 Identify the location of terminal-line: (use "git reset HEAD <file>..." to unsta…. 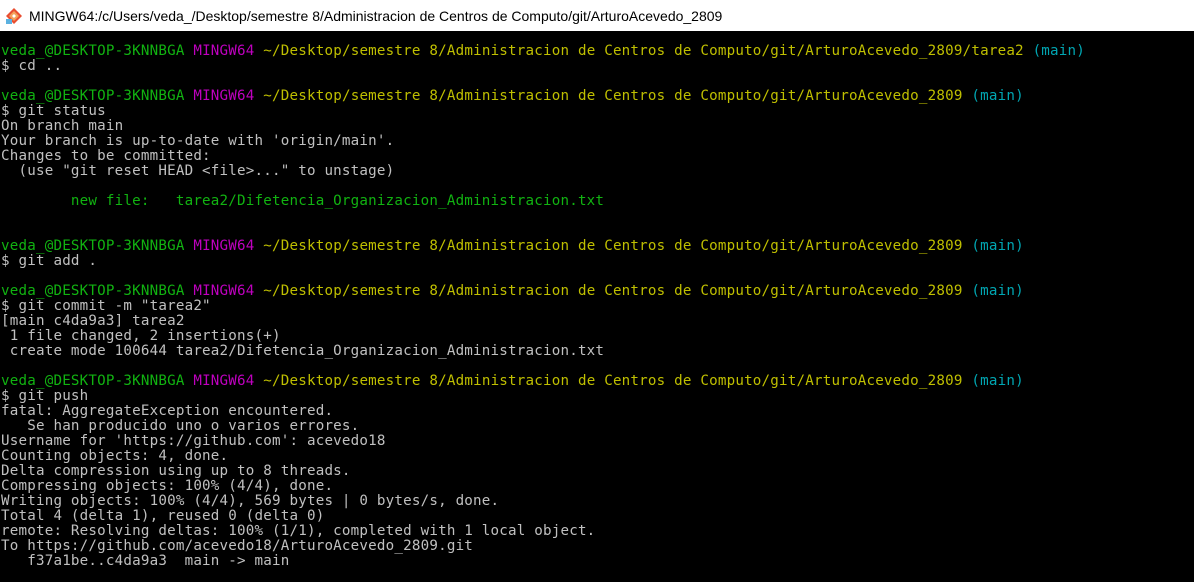
(197, 171).